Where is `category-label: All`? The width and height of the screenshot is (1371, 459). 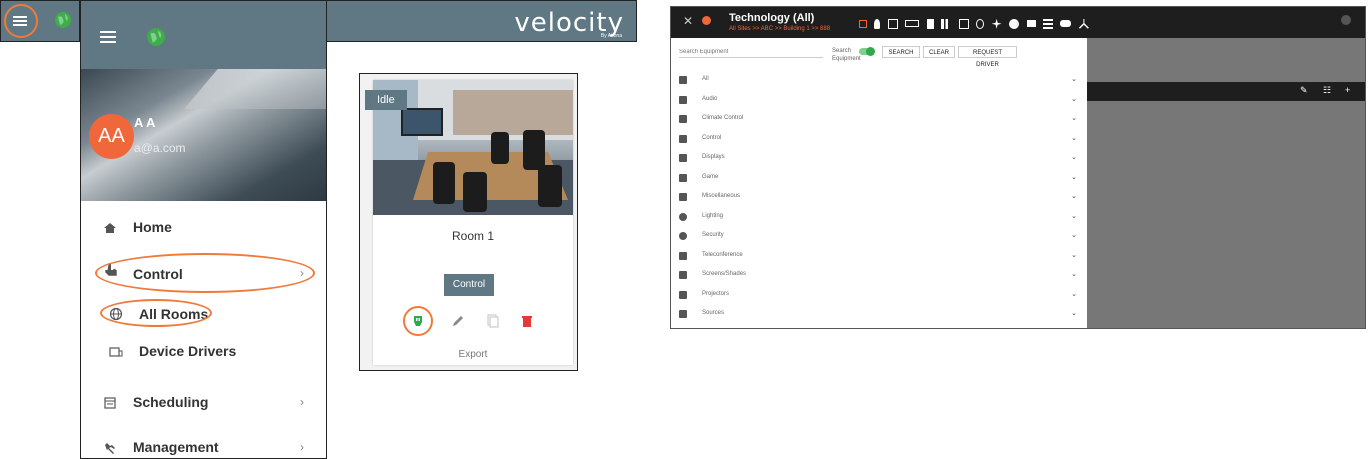
category-label: All is located at coordinates (705, 79).